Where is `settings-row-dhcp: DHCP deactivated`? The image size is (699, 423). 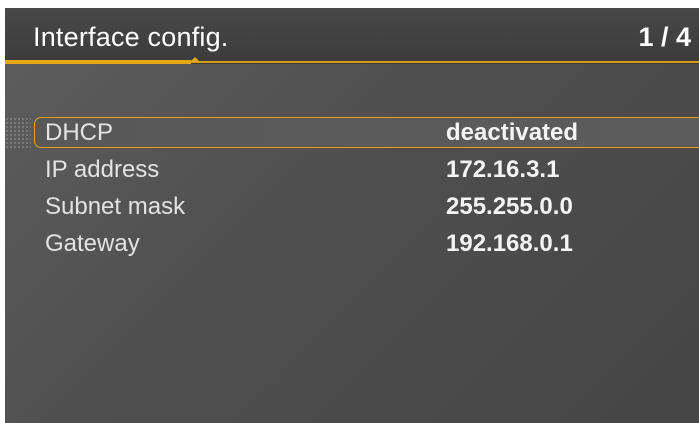 settings-row-dhcp: DHCP deactivated is located at coordinates (366, 132).